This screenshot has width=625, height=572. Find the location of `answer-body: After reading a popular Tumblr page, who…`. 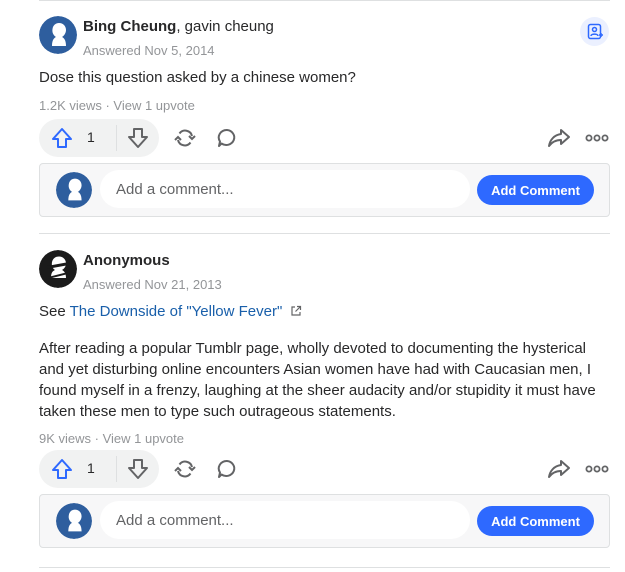

answer-body: After reading a popular Tumblr page, who… is located at coordinates (317, 380).